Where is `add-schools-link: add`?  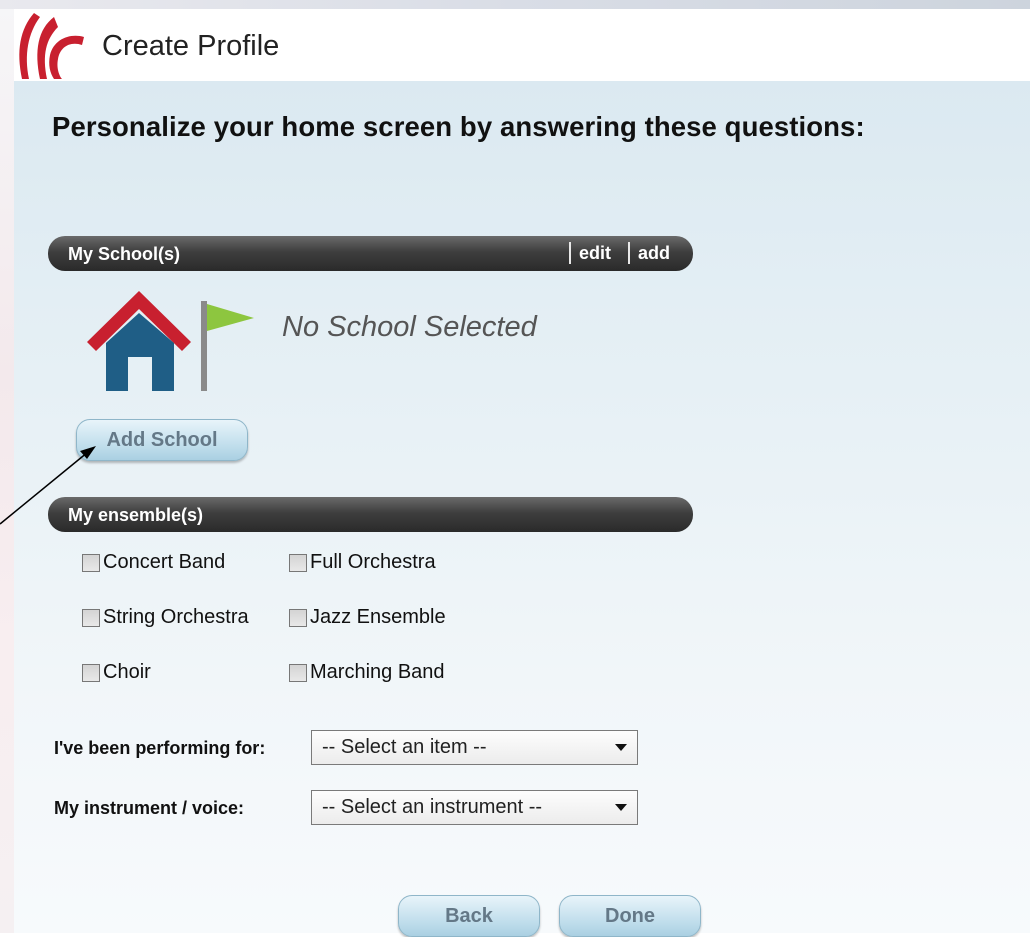
add-schools-link: add is located at coordinates (649, 253).